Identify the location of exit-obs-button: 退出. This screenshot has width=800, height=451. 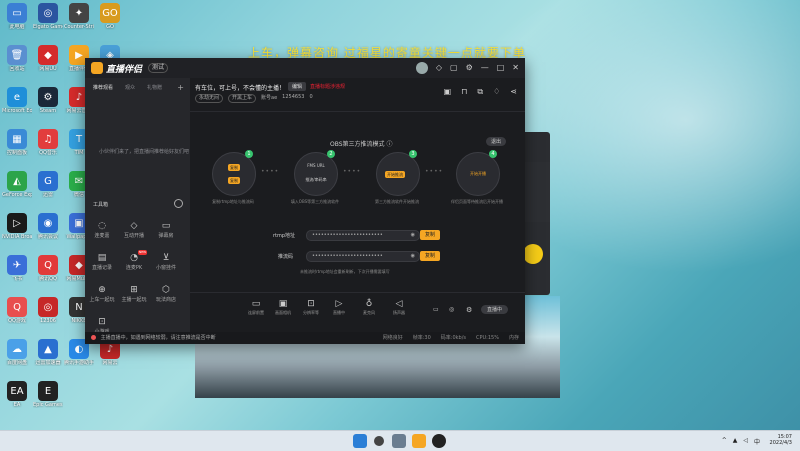
(496, 141).